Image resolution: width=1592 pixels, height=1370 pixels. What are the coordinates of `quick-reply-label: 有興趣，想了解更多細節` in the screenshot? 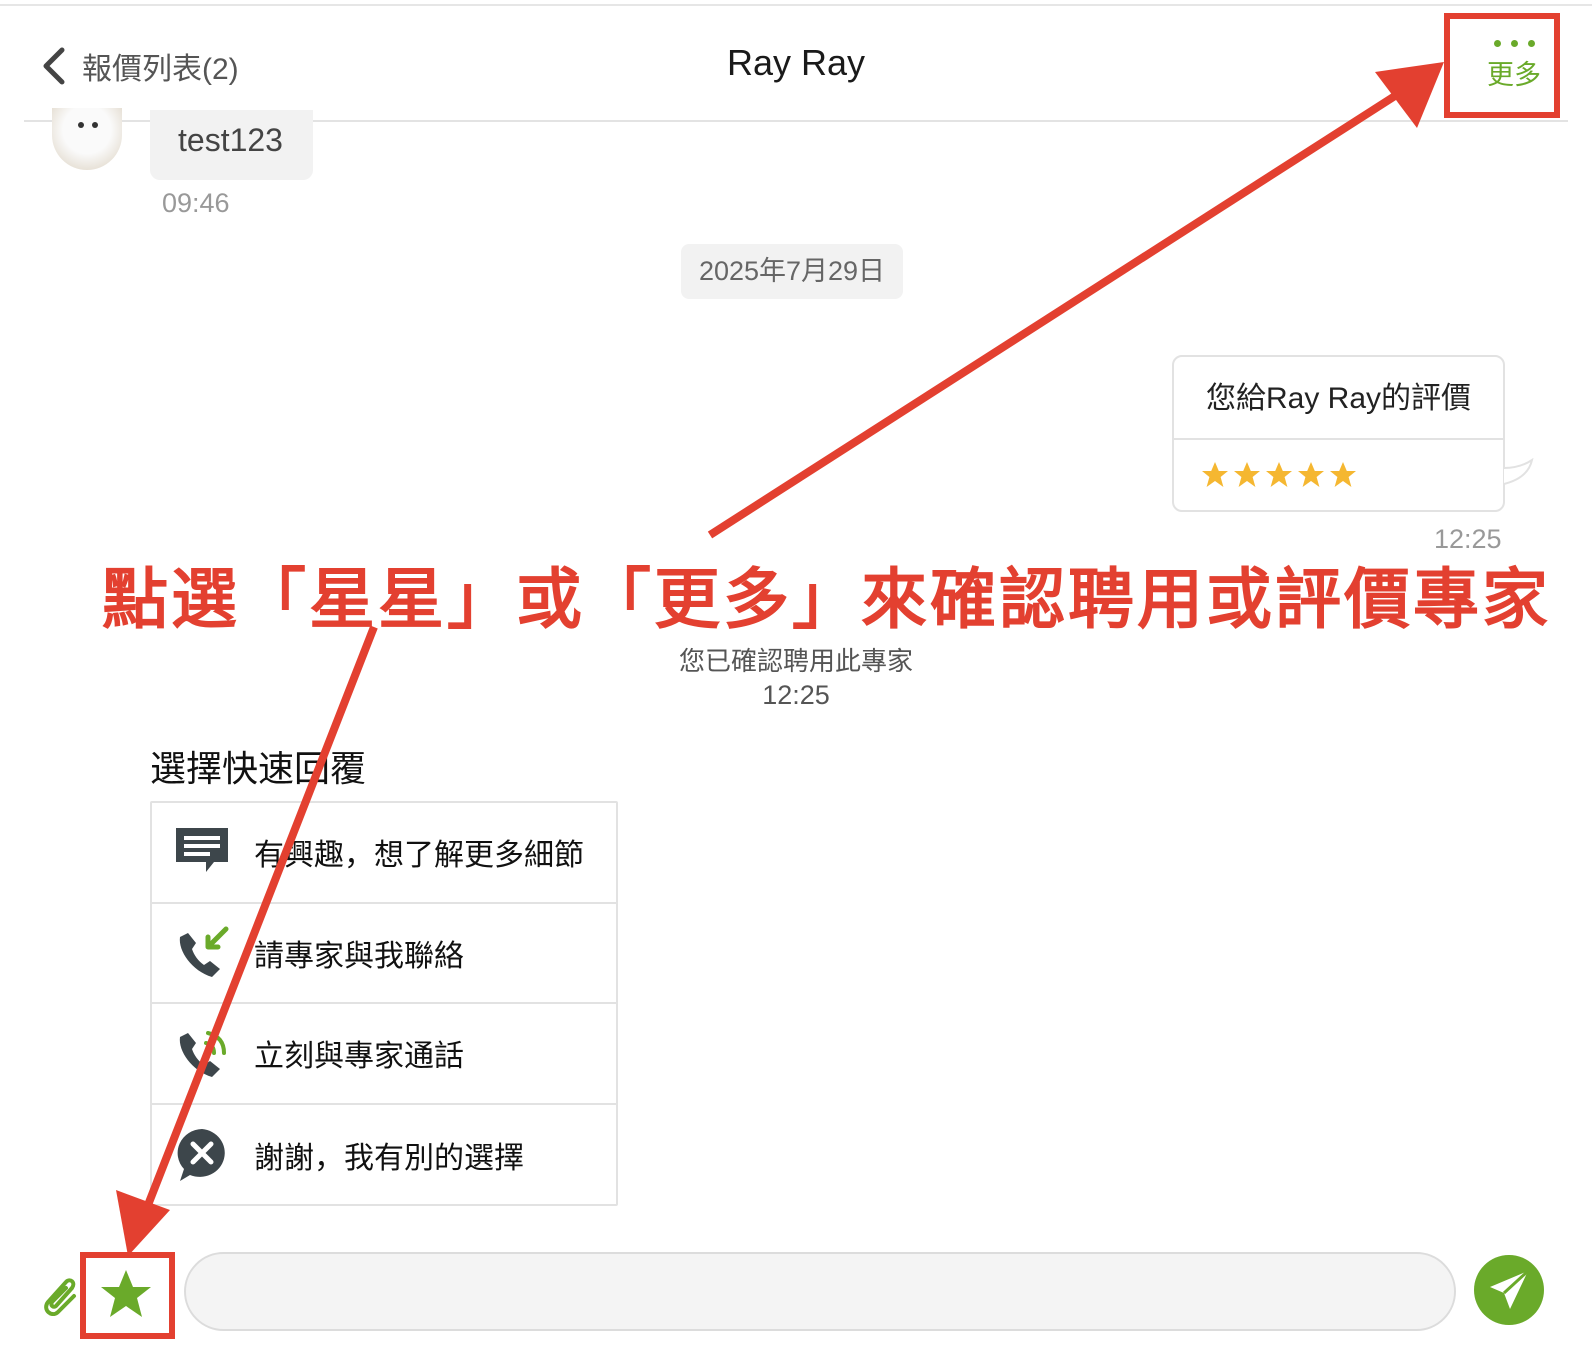 It's located at (419, 856).